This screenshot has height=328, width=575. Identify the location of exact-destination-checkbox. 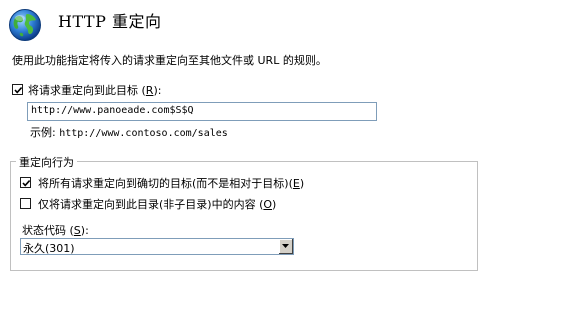
(25, 182).